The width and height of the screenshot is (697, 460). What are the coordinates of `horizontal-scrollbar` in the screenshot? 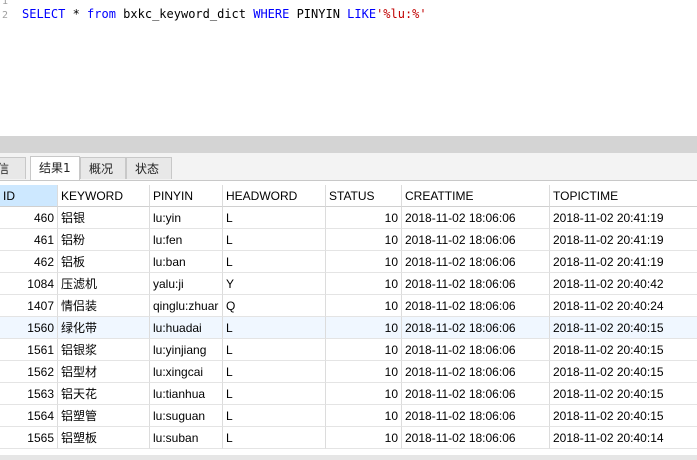 It's located at (348, 457).